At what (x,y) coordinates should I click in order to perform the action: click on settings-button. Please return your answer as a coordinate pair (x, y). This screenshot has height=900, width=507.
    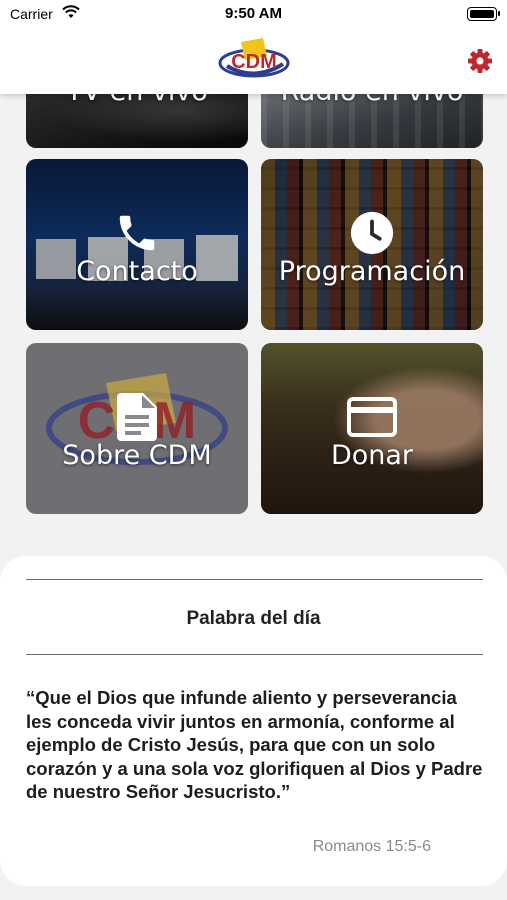
    Looking at the image, I should click on (480, 63).